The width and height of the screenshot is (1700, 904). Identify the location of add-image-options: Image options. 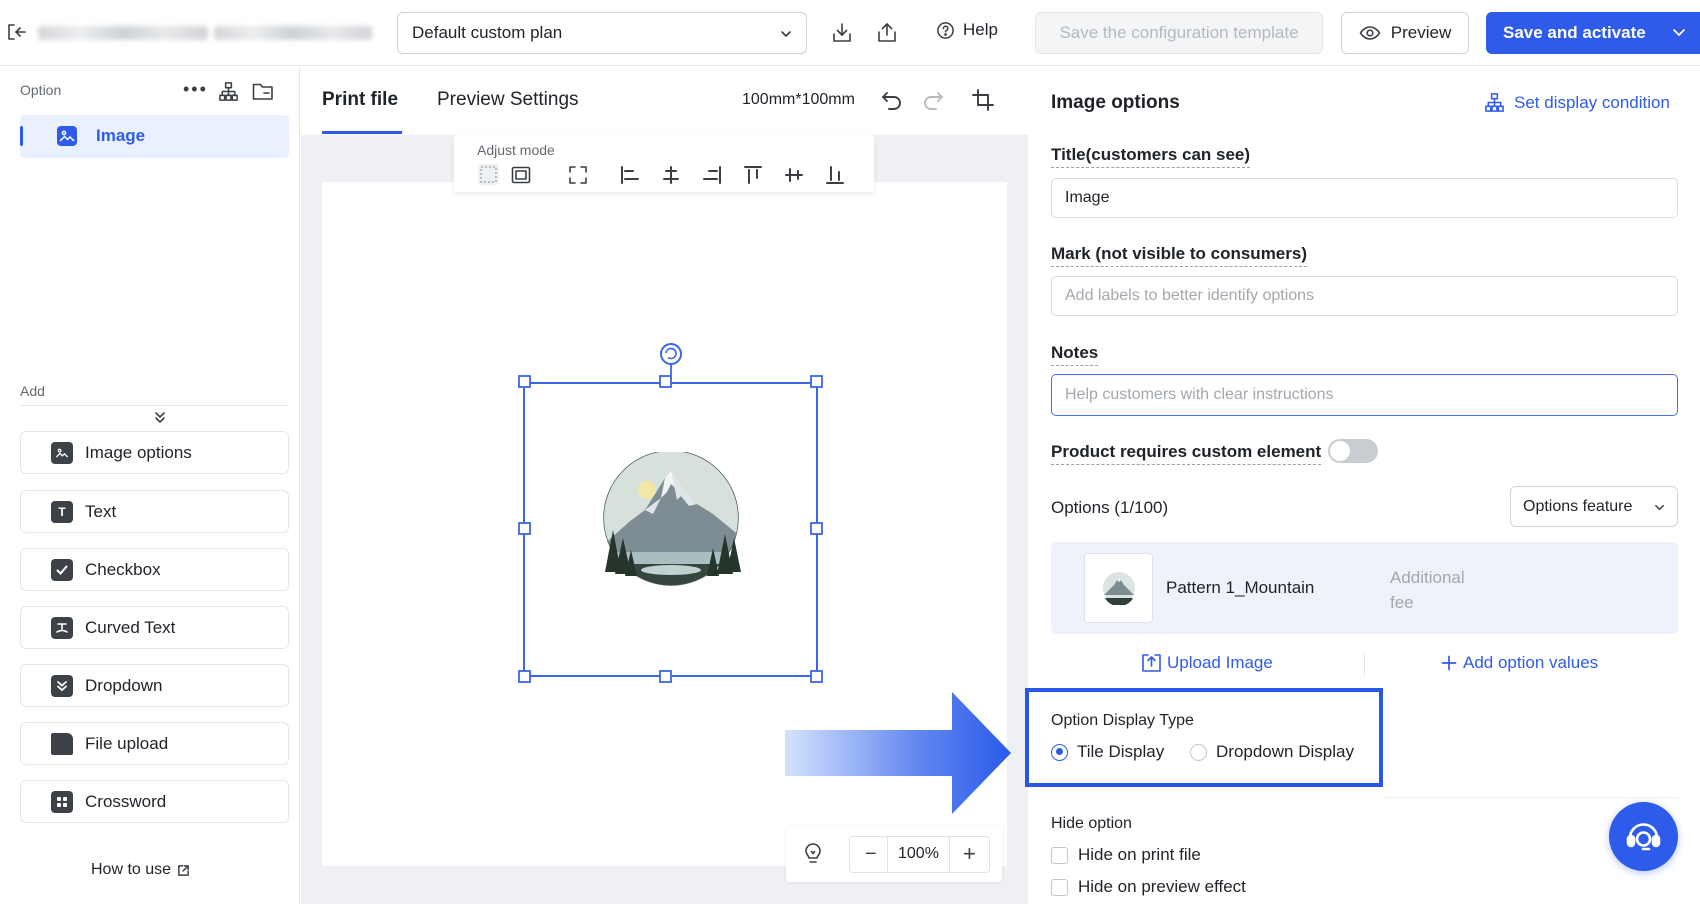
(154, 452).